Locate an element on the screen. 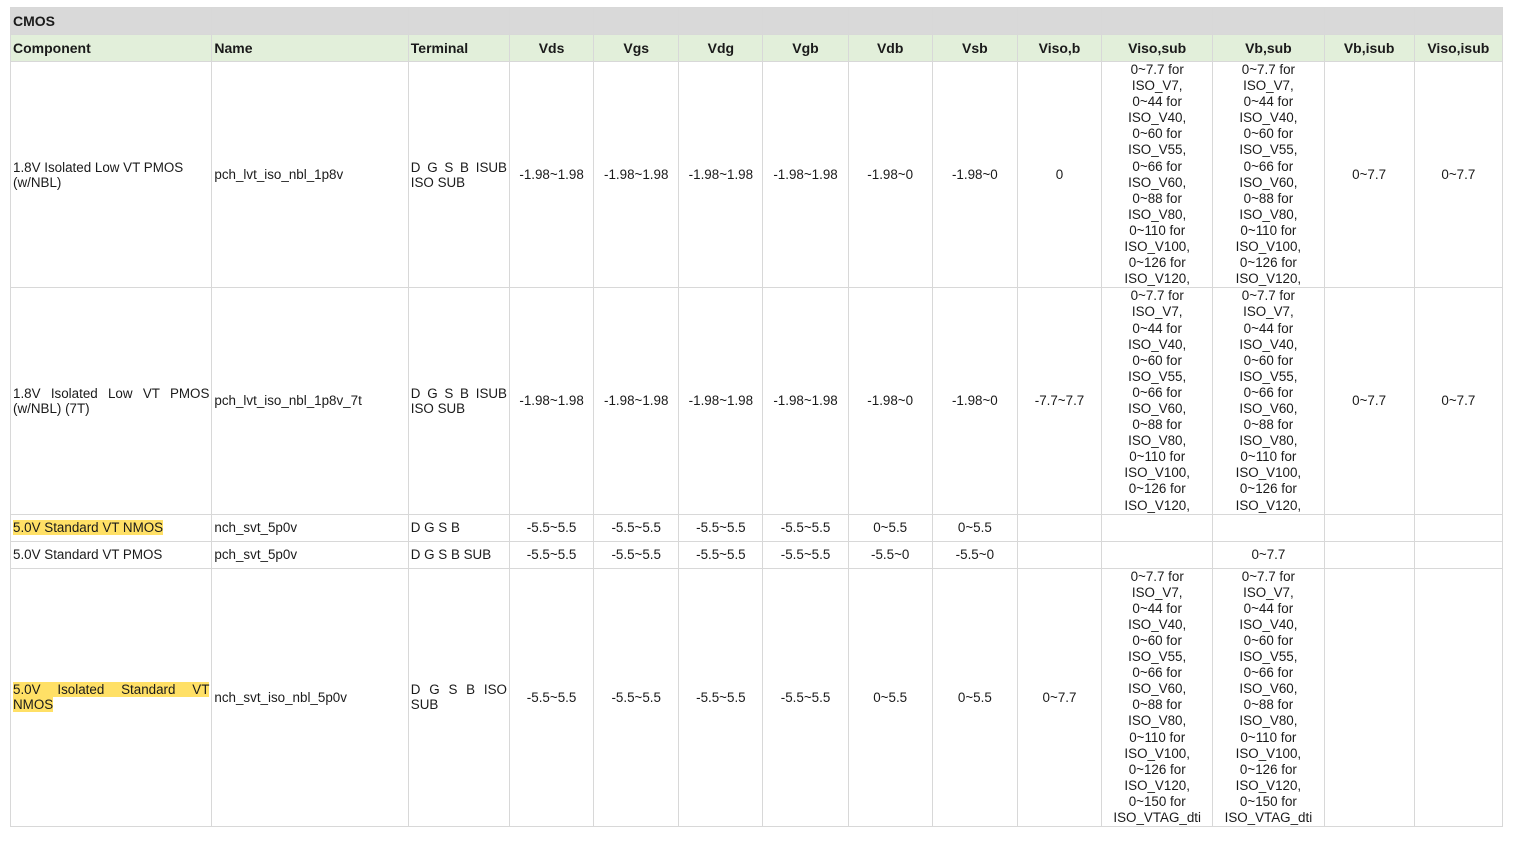  header-viso-sub: Viso,sub is located at coordinates (1157, 48).